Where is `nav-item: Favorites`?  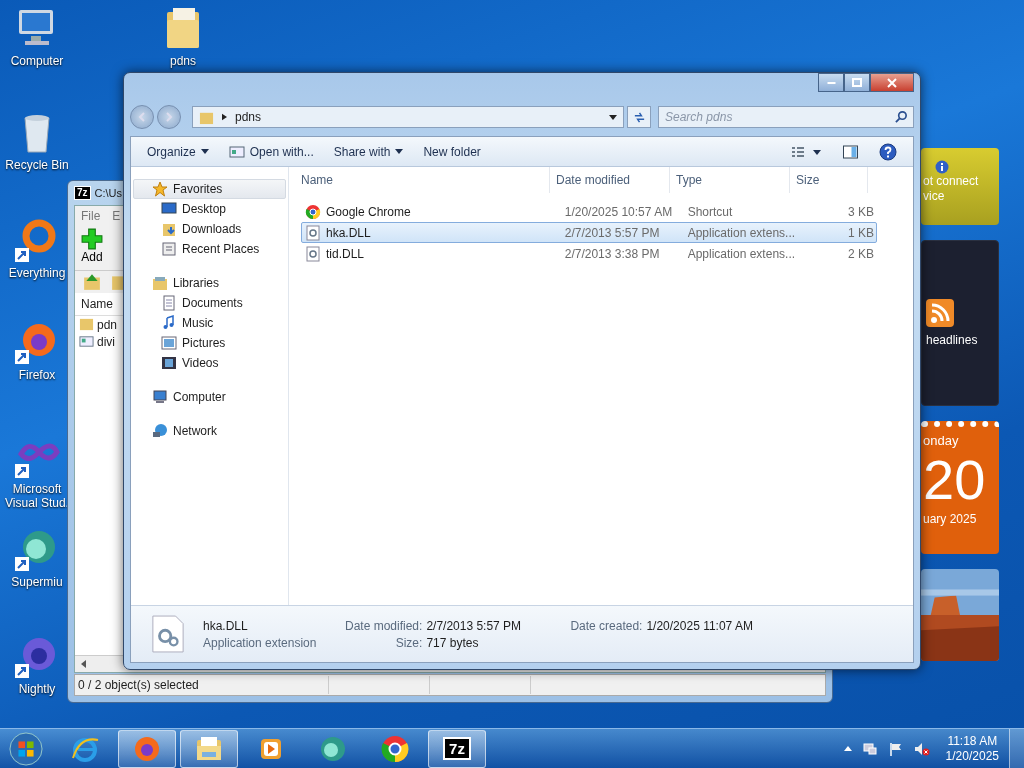 nav-item: Favorites is located at coordinates (209, 189).